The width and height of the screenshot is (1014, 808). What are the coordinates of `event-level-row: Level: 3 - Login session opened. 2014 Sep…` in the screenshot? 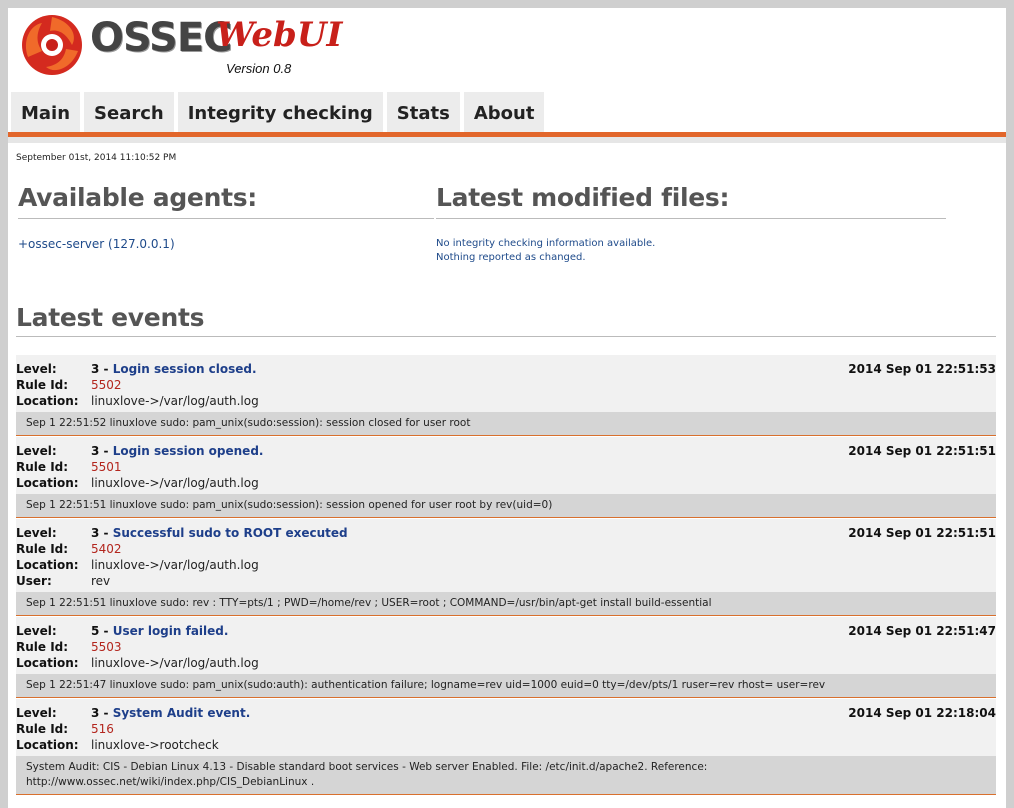 It's located at (506, 448).